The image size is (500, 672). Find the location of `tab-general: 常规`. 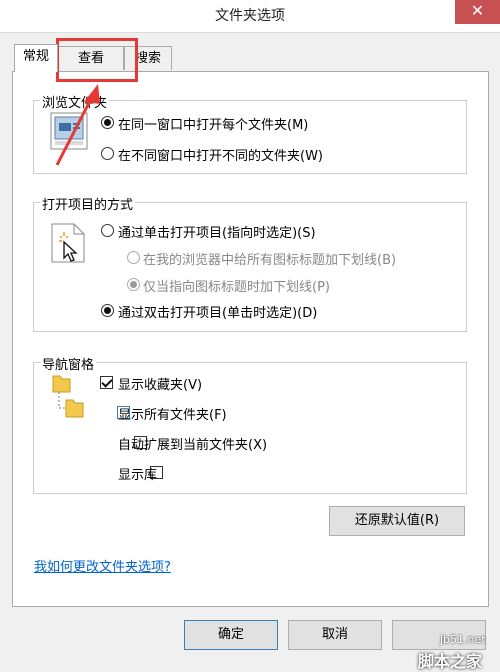

tab-general: 常规 is located at coordinates (36, 58).